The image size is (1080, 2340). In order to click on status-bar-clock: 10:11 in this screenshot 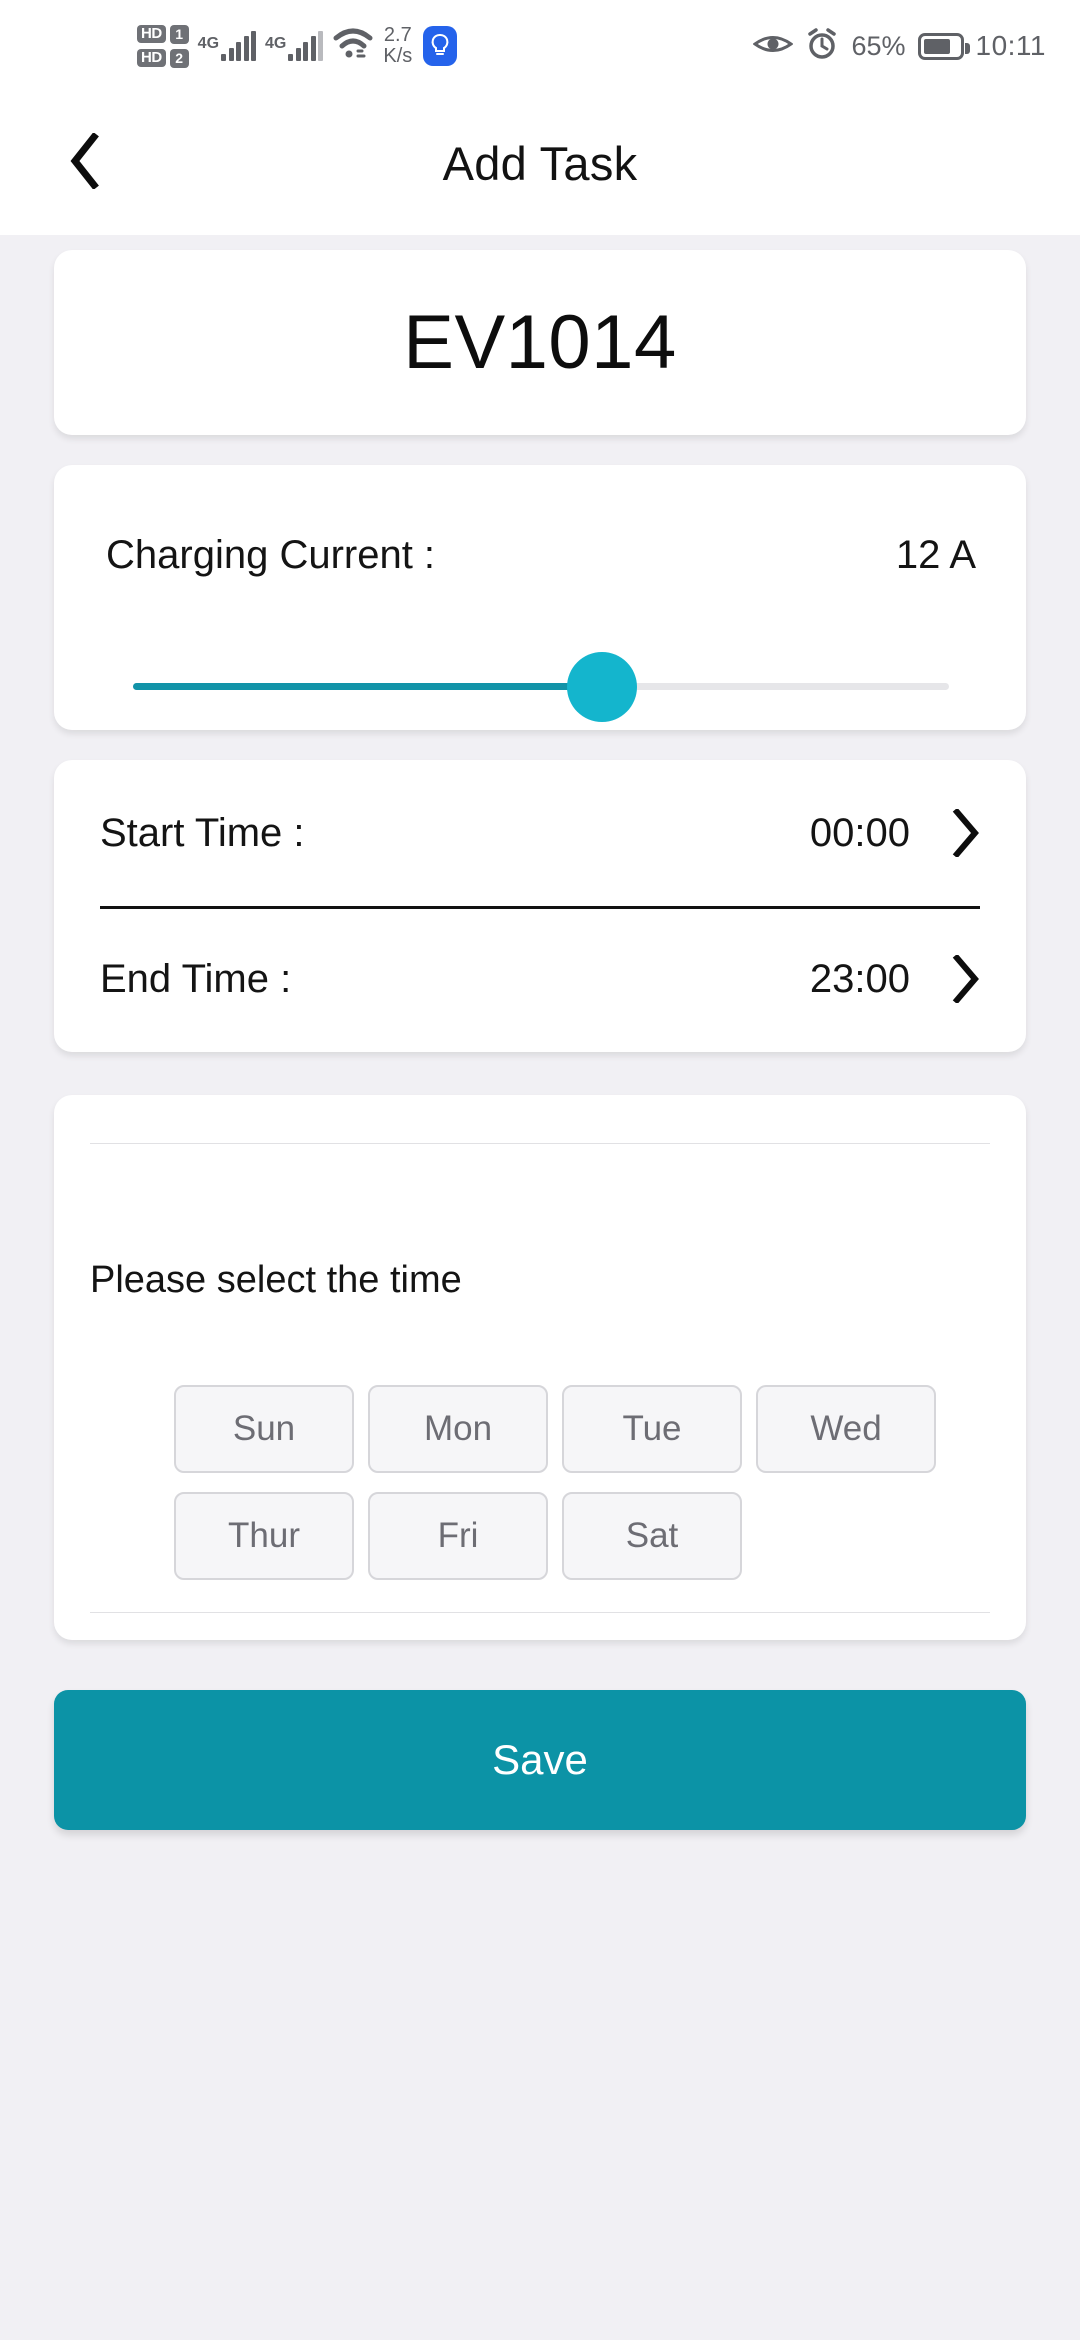, I will do `click(1010, 45)`.